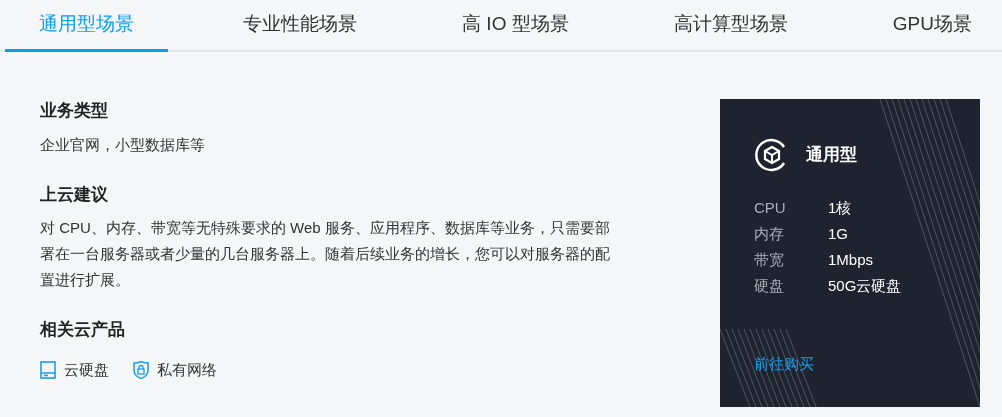 Image resolution: width=1002 pixels, height=417 pixels. I want to click on spec-value: 1G, so click(838, 234).